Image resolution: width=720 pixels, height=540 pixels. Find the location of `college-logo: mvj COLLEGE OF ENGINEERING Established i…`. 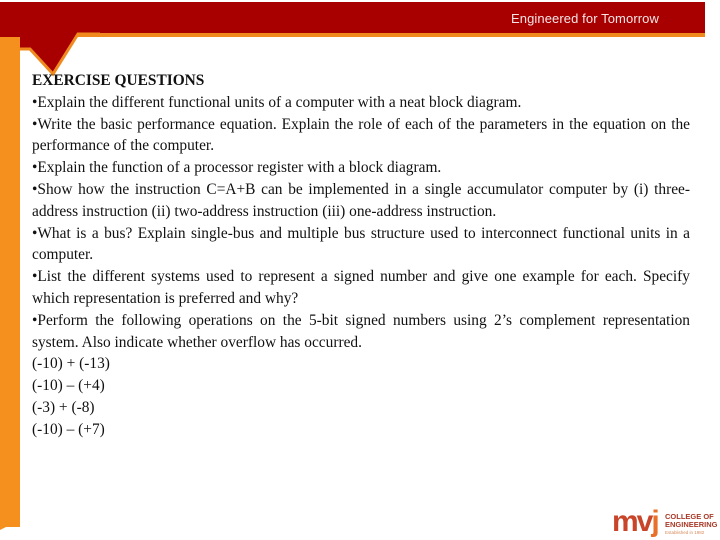

college-logo: mvj COLLEGE OF ENGINEERING Established i… is located at coordinates (665, 522).